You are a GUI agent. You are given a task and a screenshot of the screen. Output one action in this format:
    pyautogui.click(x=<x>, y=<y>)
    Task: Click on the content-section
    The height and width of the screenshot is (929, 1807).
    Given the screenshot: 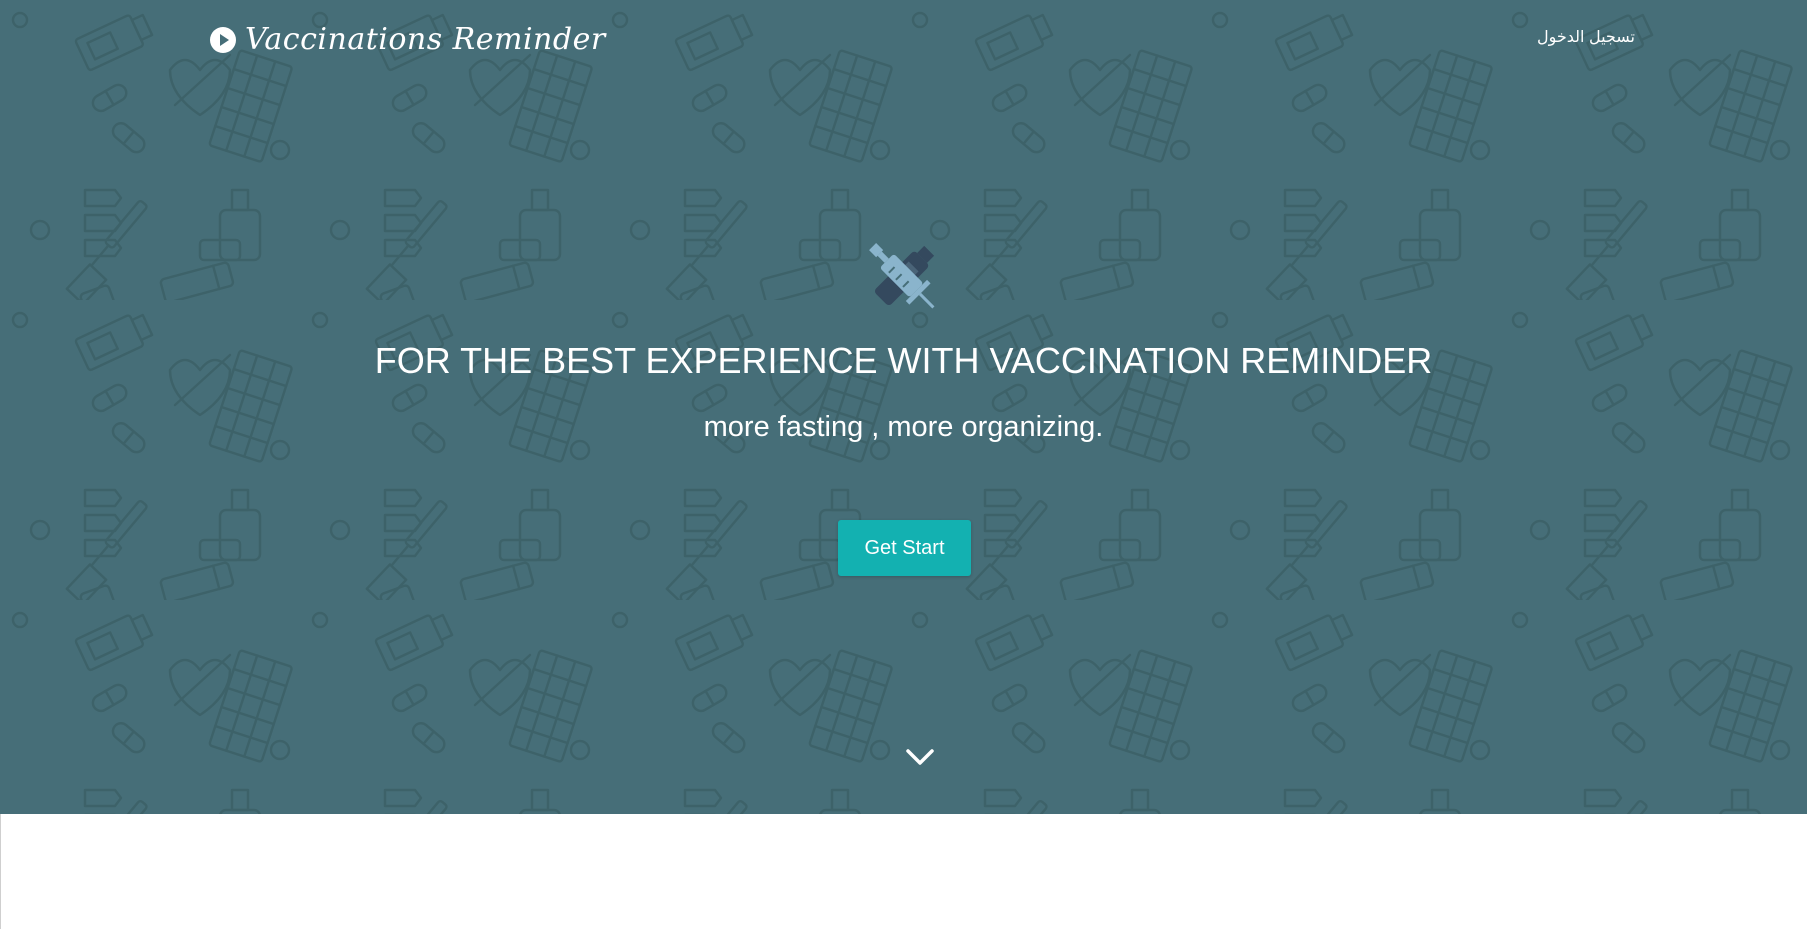 What is the action you would take?
    pyautogui.click(x=903, y=871)
    